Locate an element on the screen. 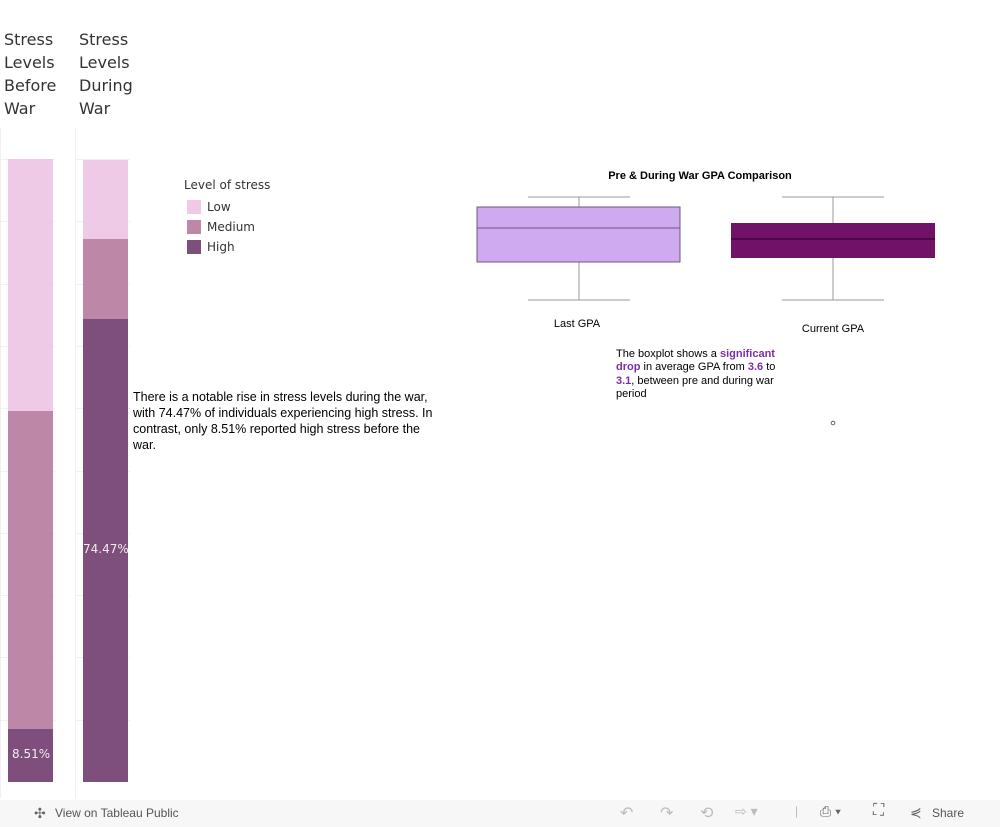  text: The boxplot shows a is located at coordinates (668, 354).